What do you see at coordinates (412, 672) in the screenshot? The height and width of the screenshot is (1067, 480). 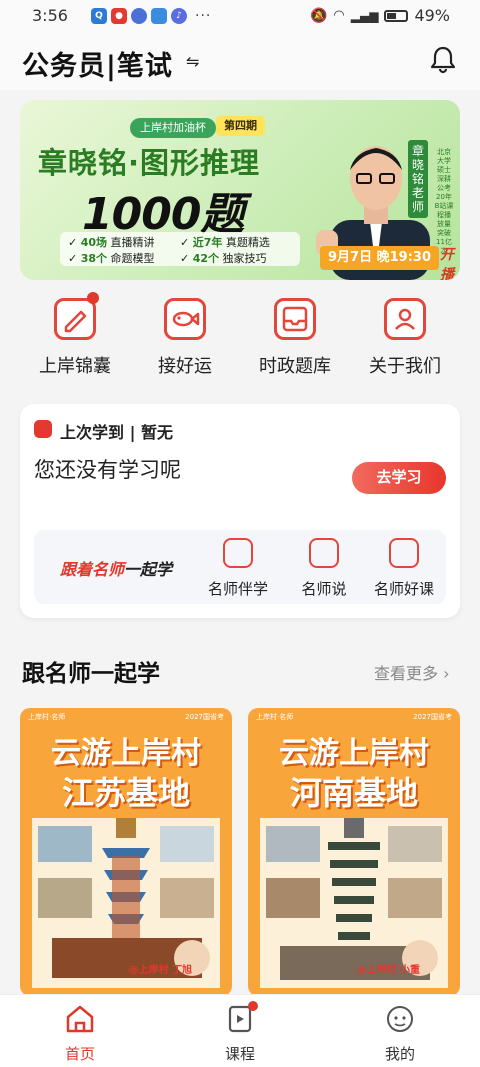 I see `see-more-link: 查看更多 ›` at bounding box center [412, 672].